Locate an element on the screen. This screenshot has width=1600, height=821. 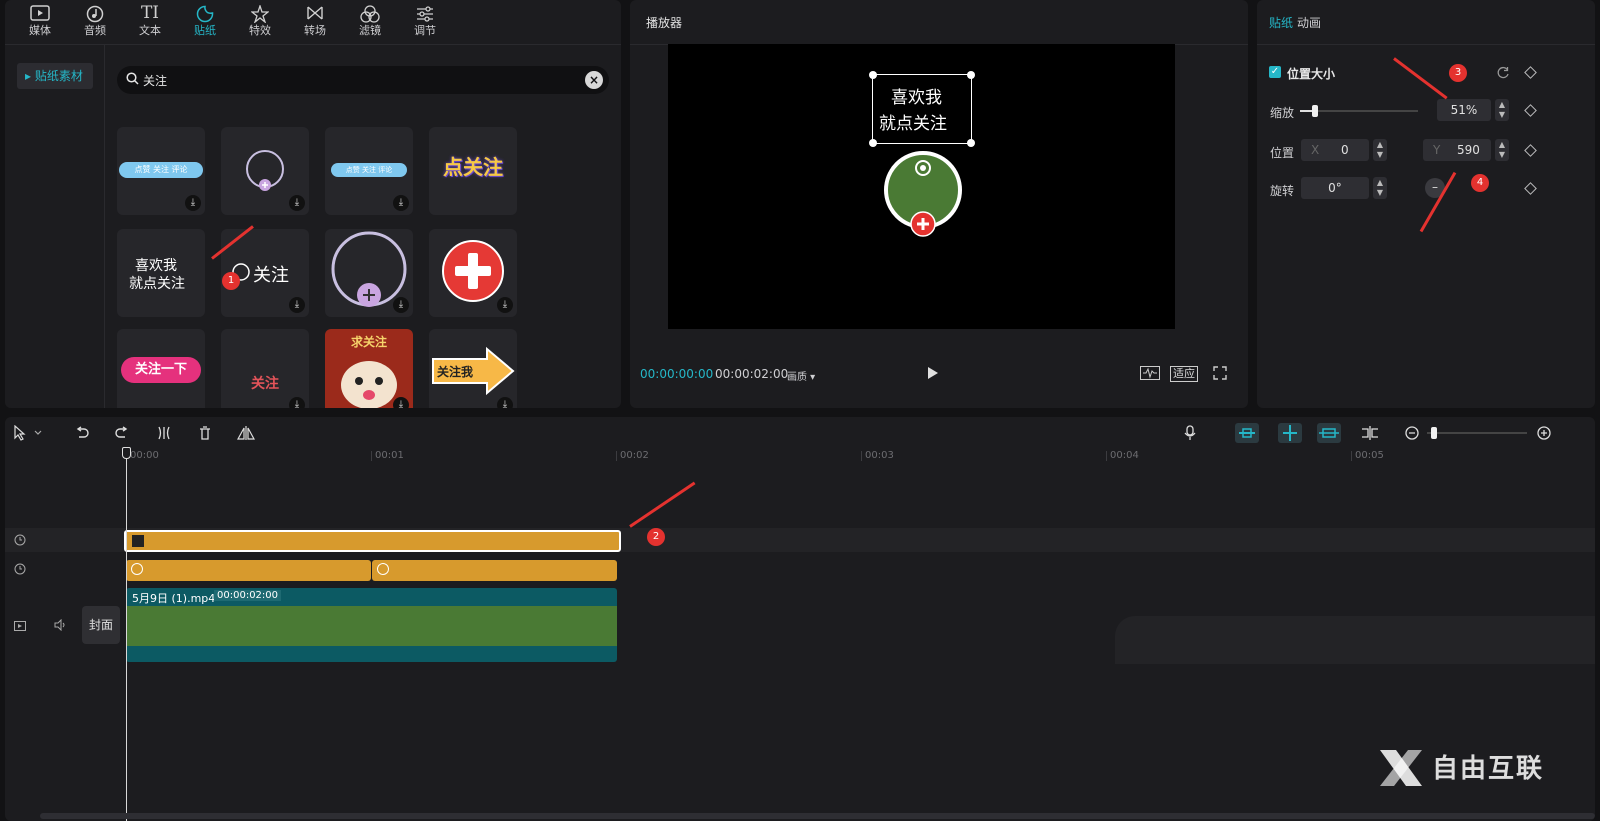
quality-dropdown: 画质 ▾ is located at coordinates (801, 375).